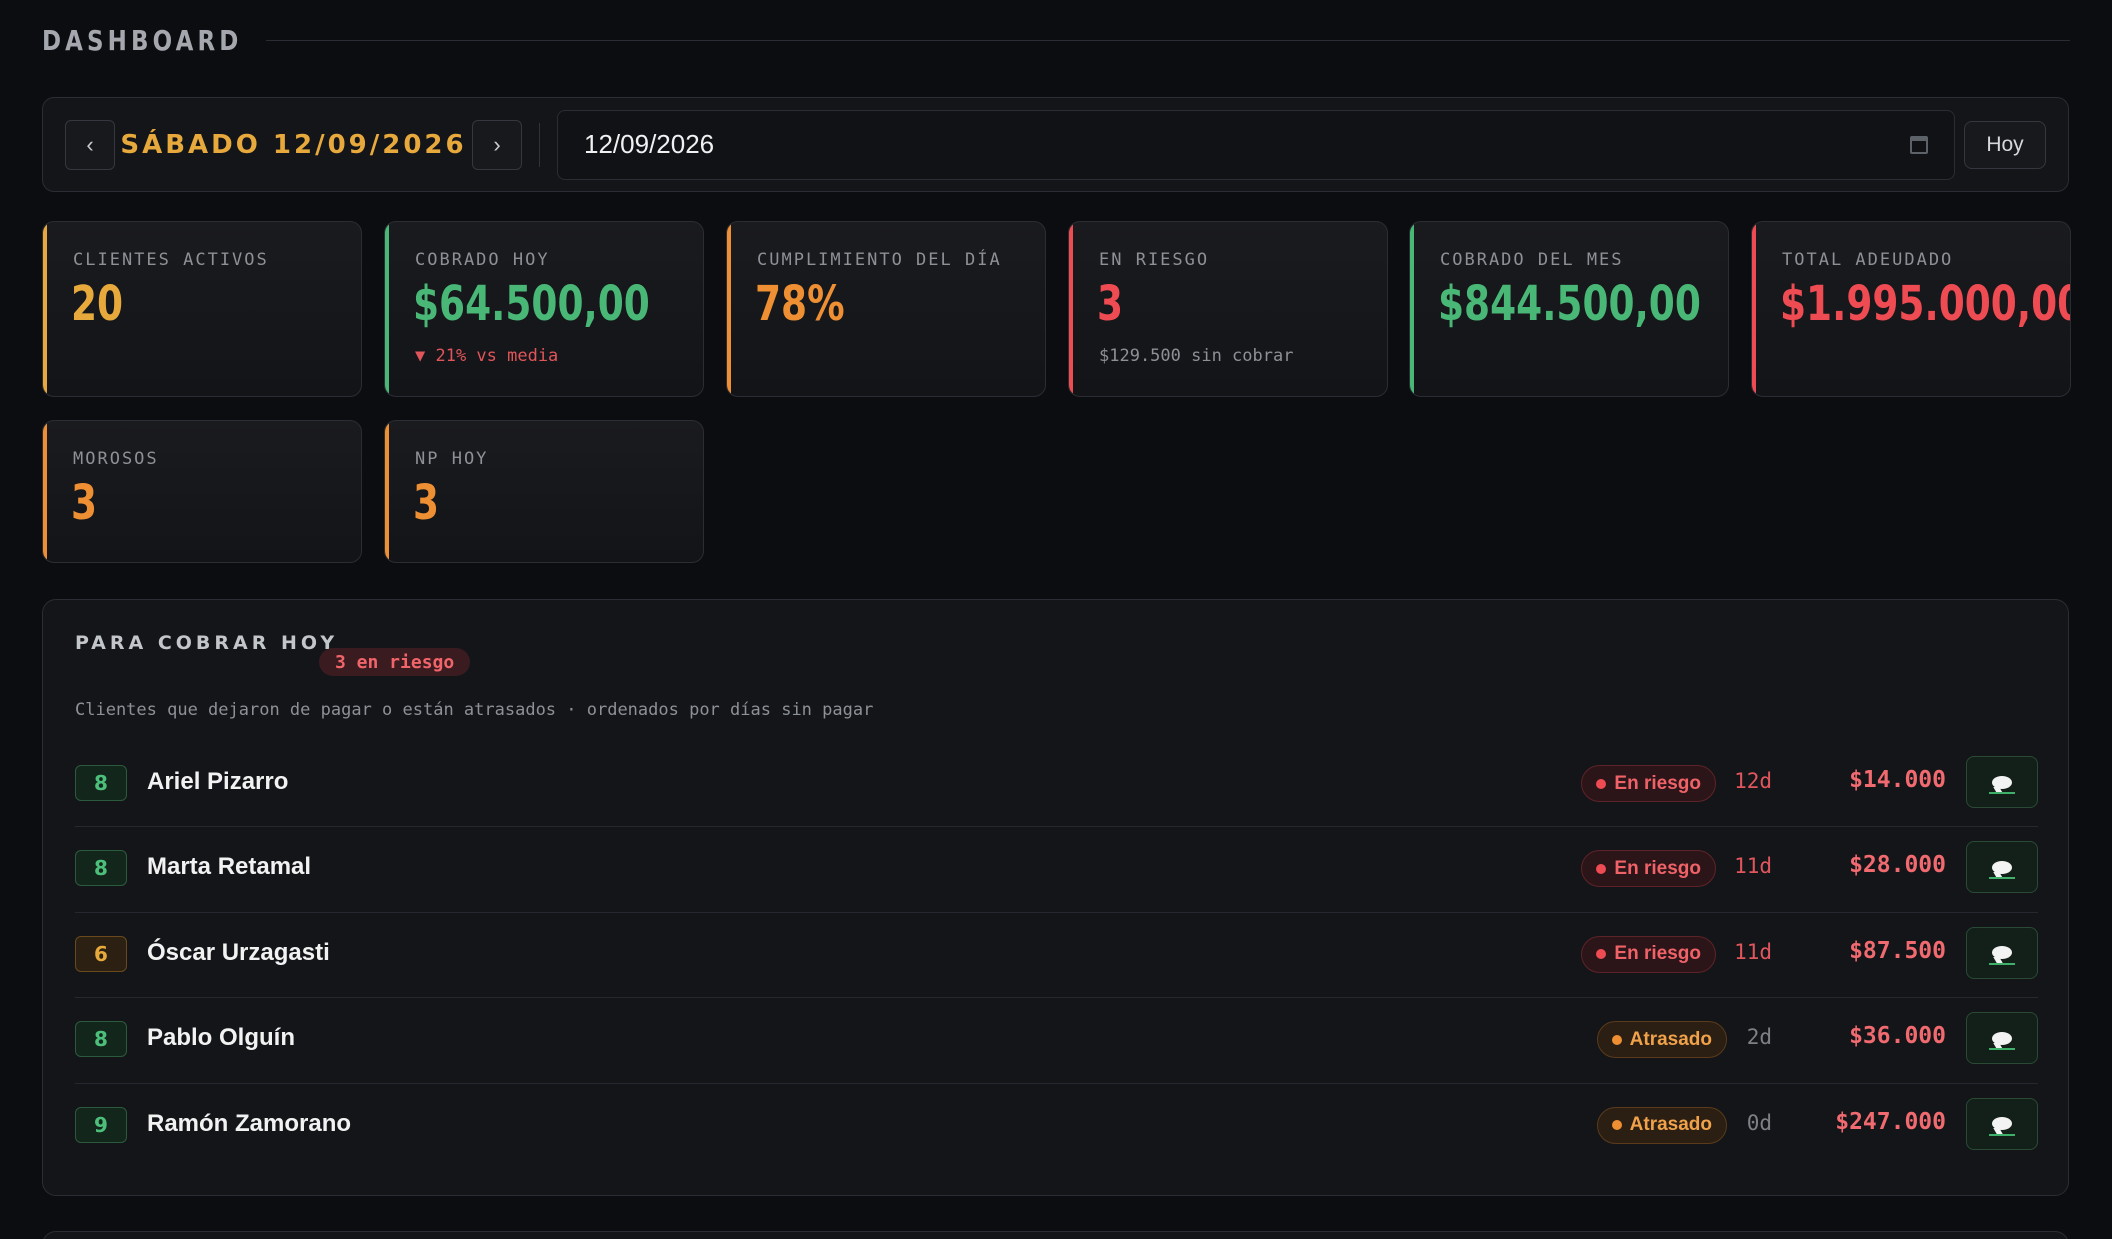 Image resolution: width=2112 pixels, height=1239 pixels. What do you see at coordinates (487, 356) in the screenshot?
I see `stat-trend: ▼ 21% vs media` at bounding box center [487, 356].